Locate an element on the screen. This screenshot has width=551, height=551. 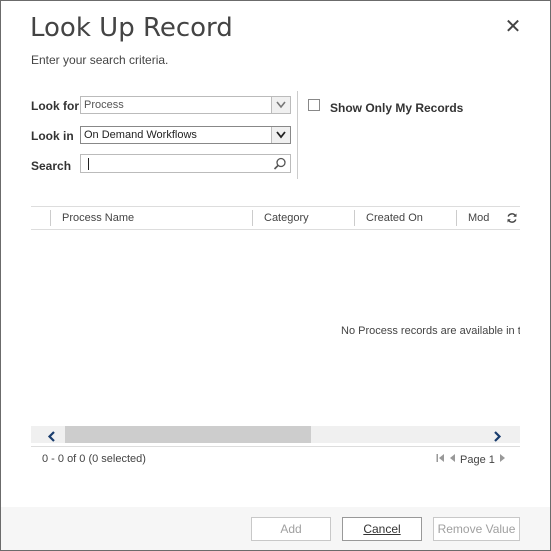
dialog-footer: Add Cancel Remove Value is located at coordinates (275, 528).